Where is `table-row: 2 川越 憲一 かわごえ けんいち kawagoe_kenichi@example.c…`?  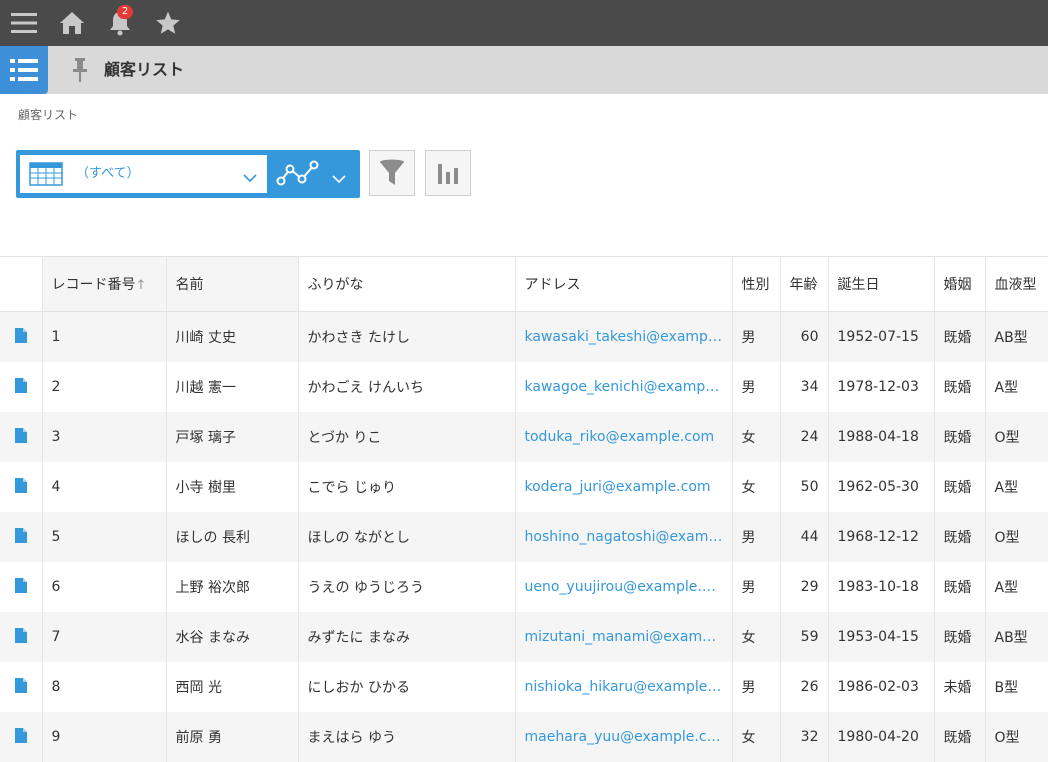 table-row: 2 川越 憲一 かわごえ けんいち kawagoe_kenichi@example.c… is located at coordinates (524, 387).